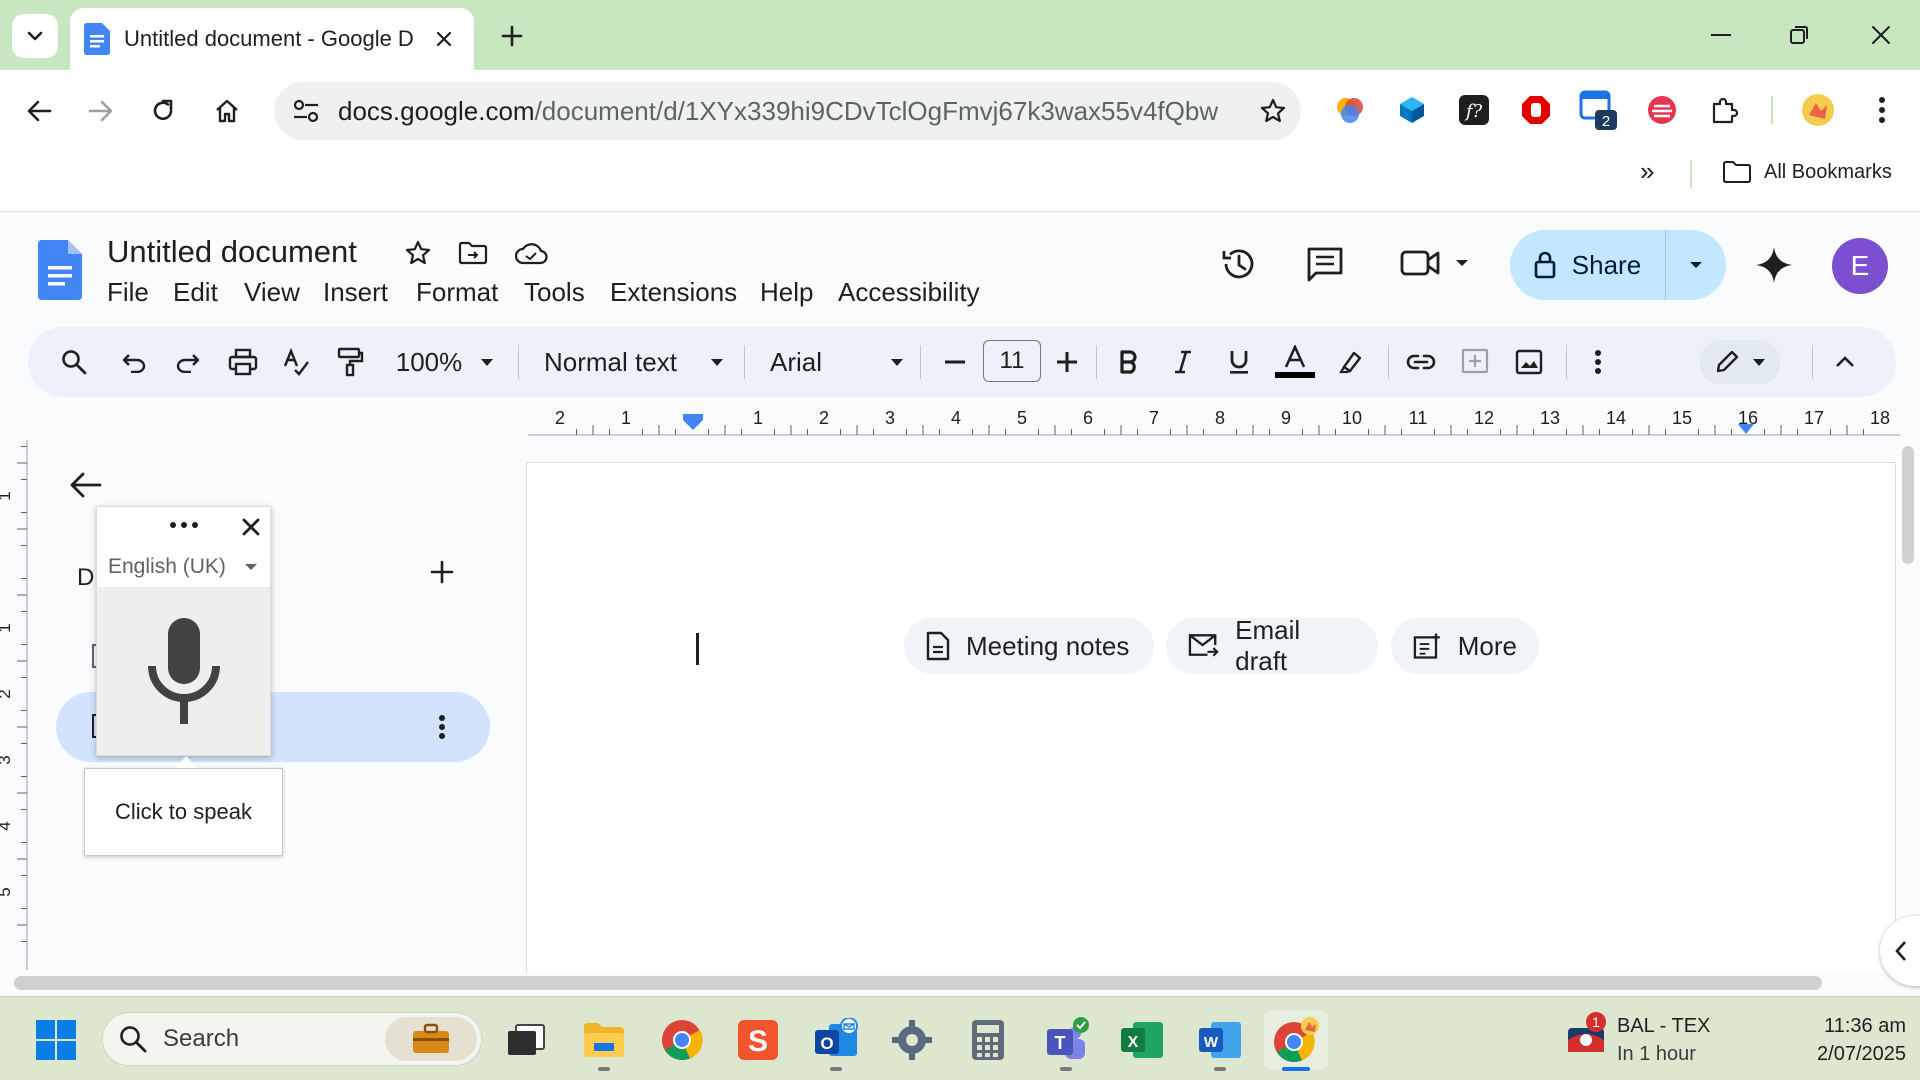 Image resolution: width=1920 pixels, height=1080 pixels. Describe the element at coordinates (912, 1040) in the screenshot. I see `settings-button` at that location.